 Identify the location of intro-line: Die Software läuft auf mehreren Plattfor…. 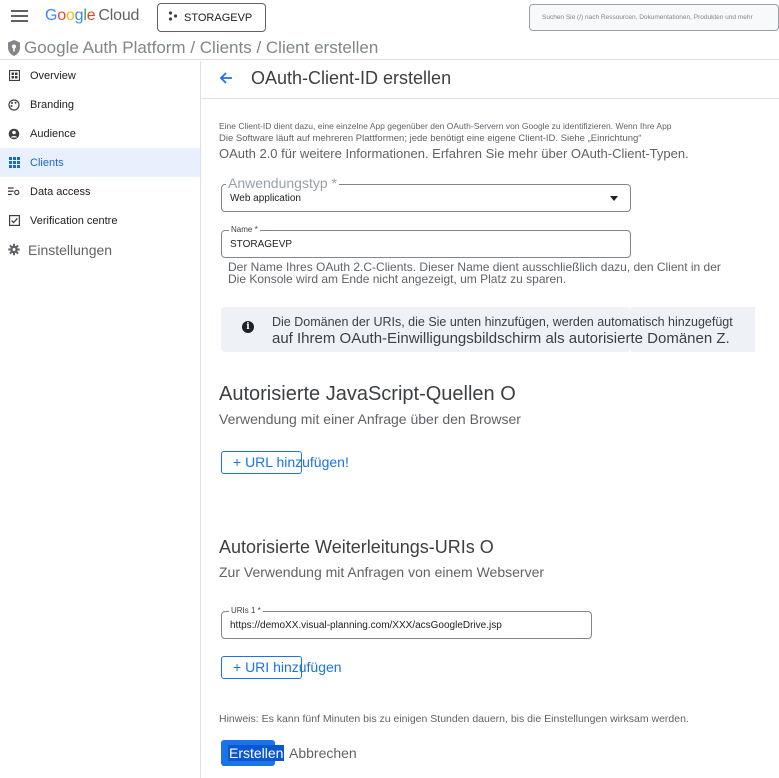
(430, 138).